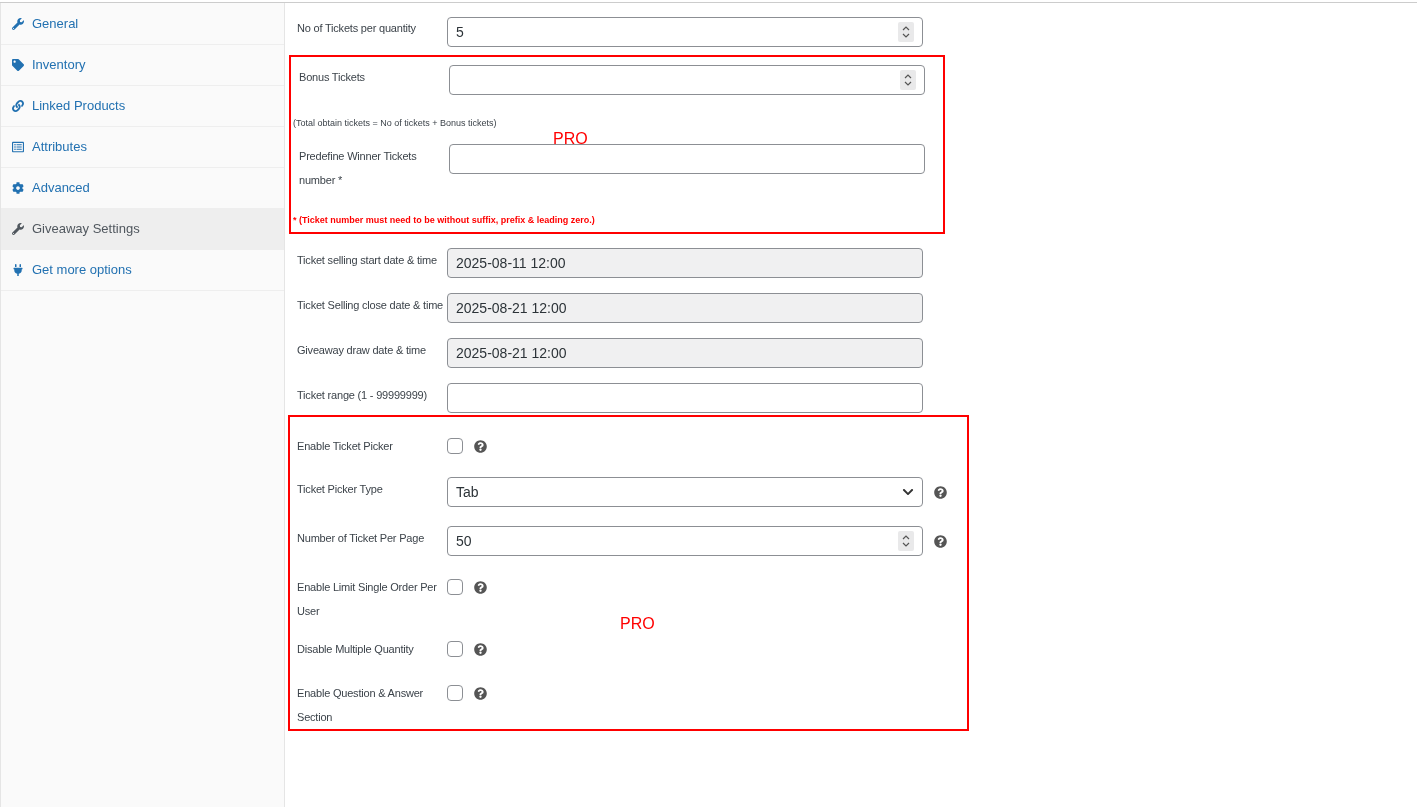 The image size is (1417, 807). I want to click on gear-icon, so click(18, 188).